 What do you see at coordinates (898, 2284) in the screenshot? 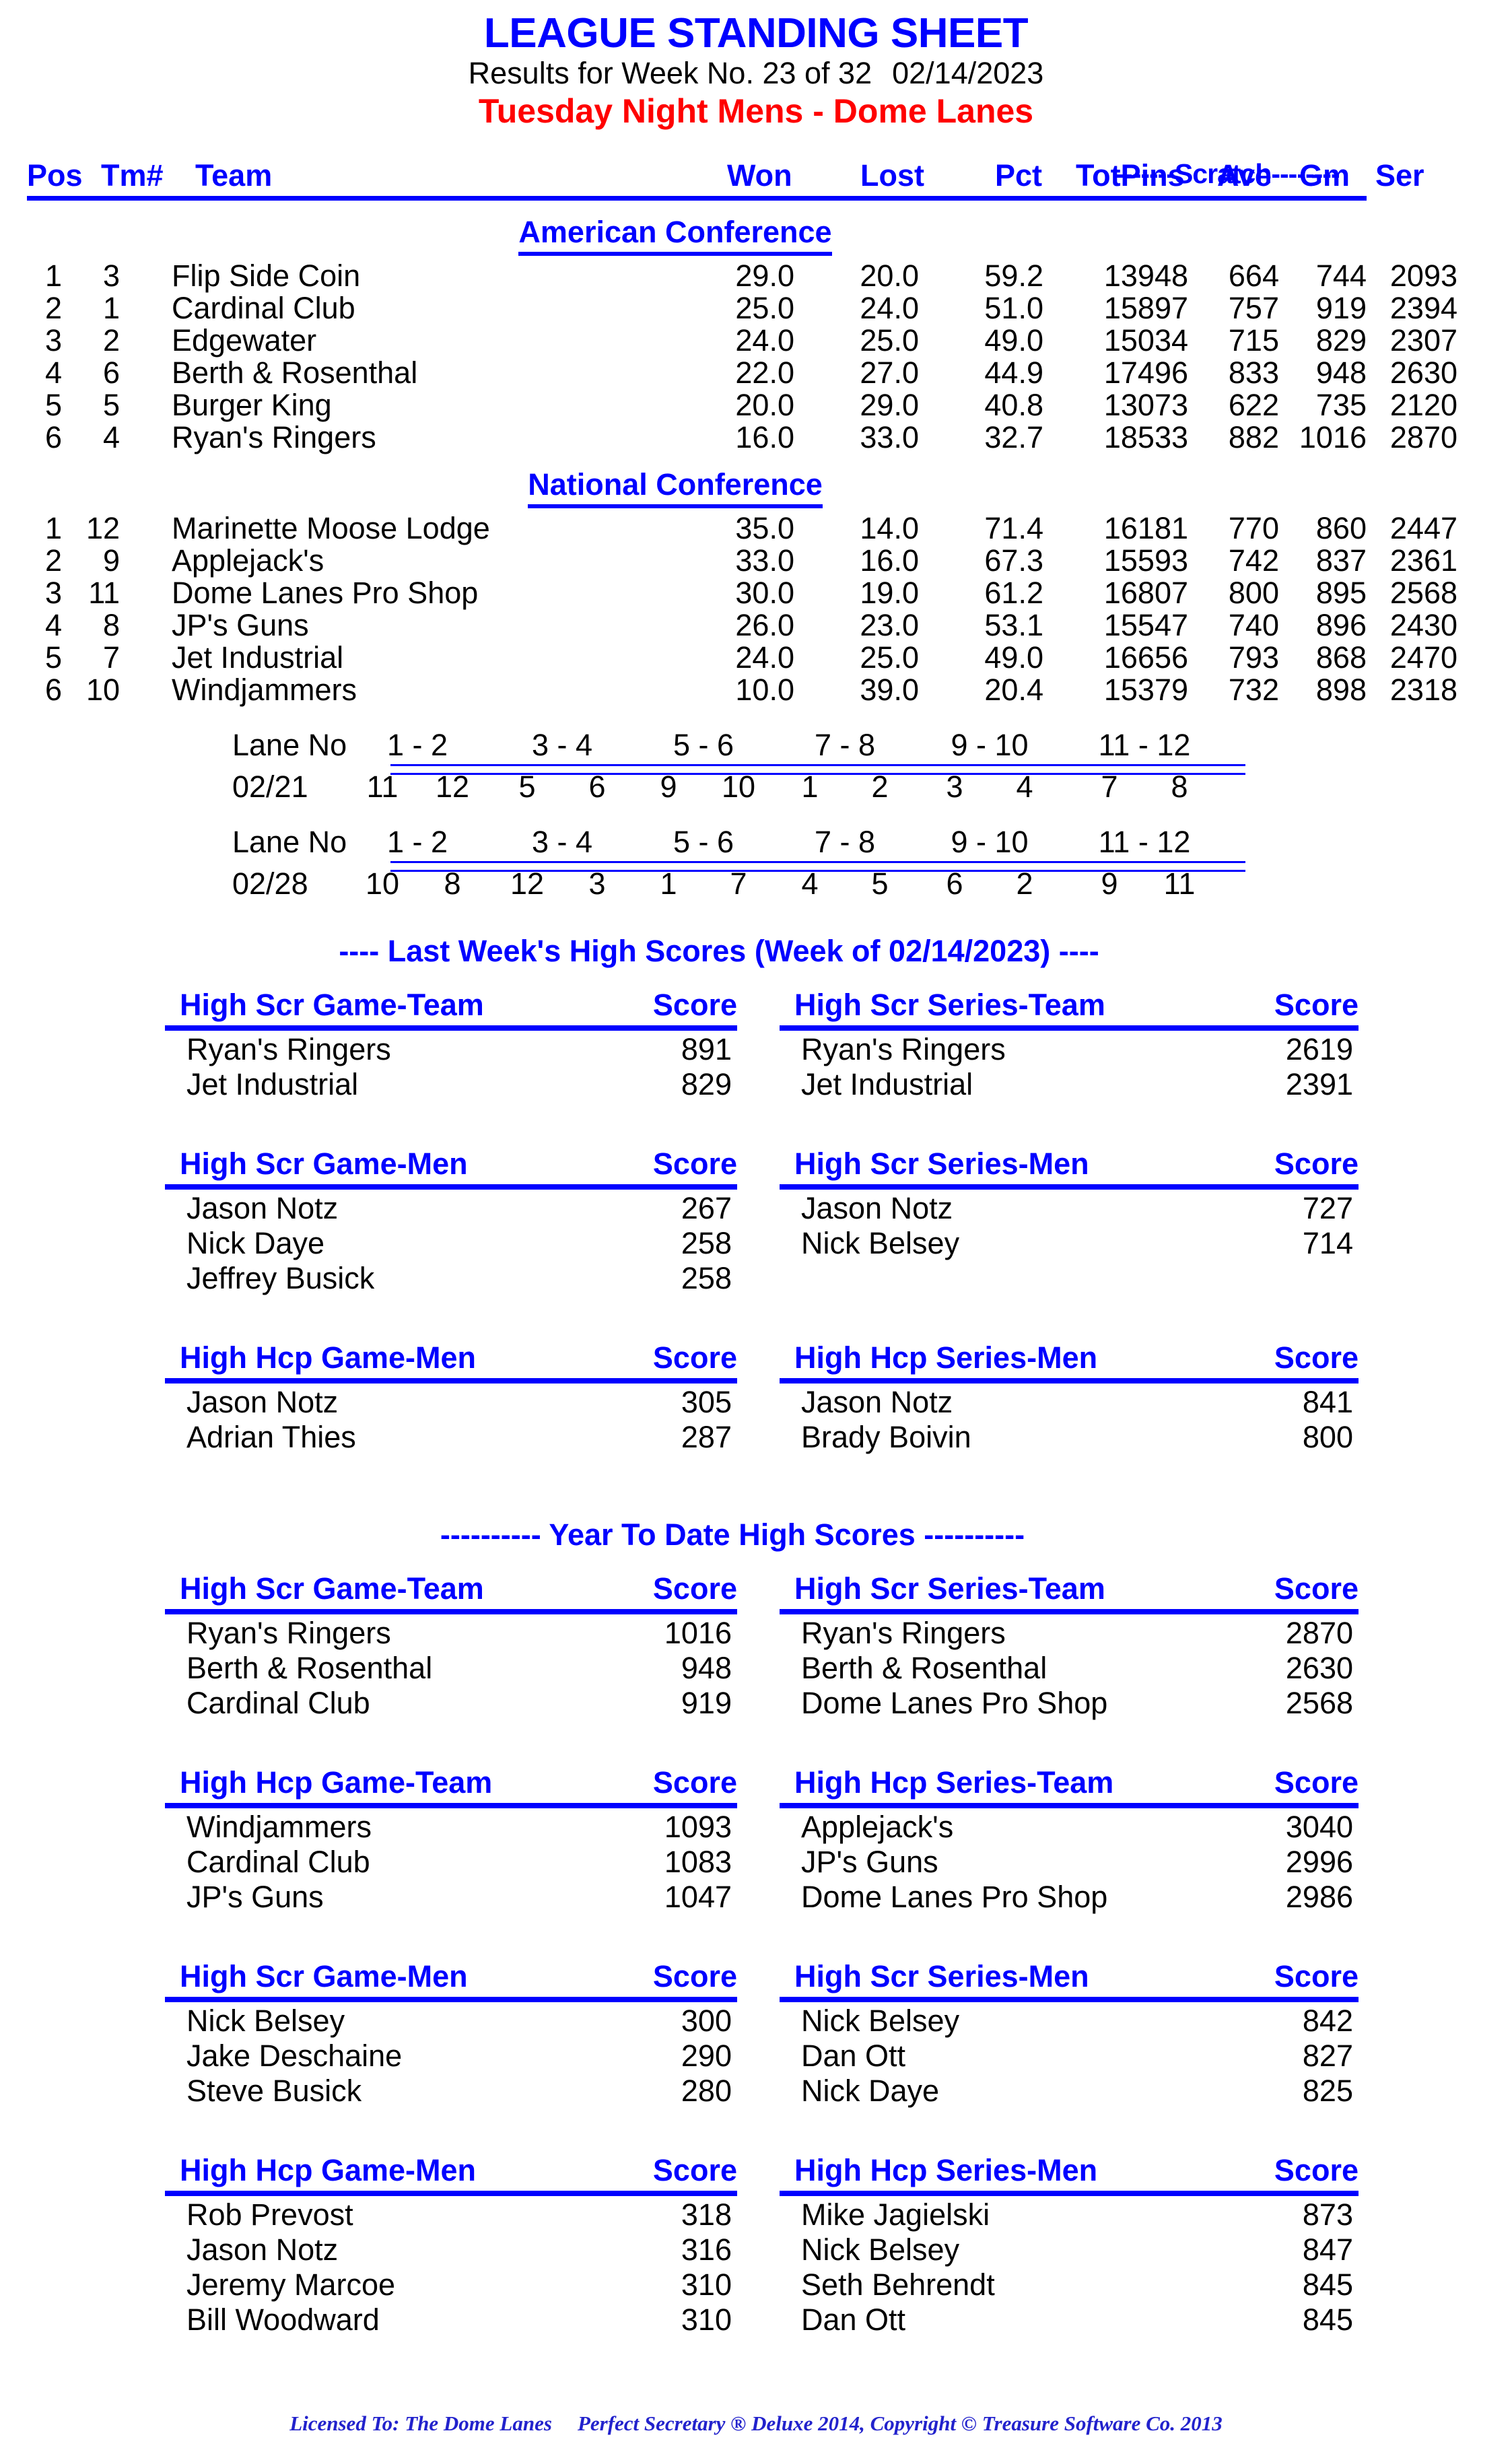
I see `score-entry-name: Seth Behrendt` at bounding box center [898, 2284].